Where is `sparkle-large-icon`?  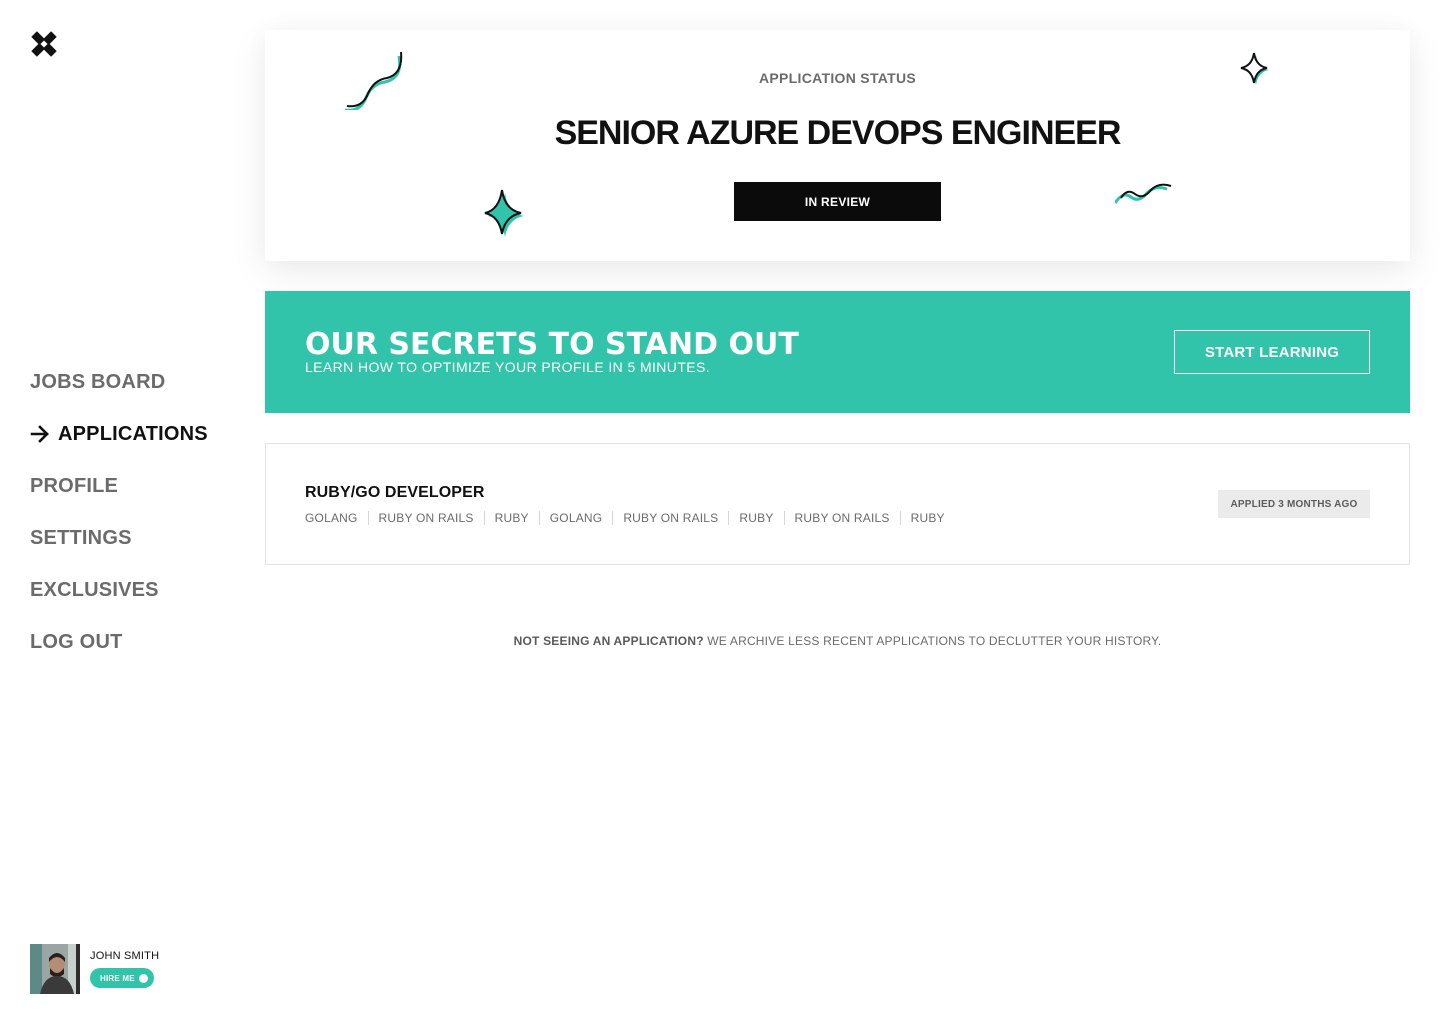
sparkle-large-icon is located at coordinates (504, 213).